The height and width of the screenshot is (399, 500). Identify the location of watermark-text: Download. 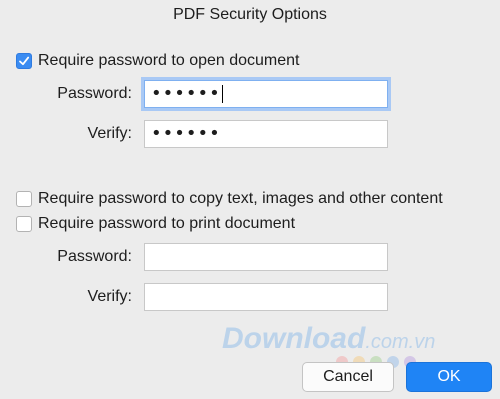
(294, 338).